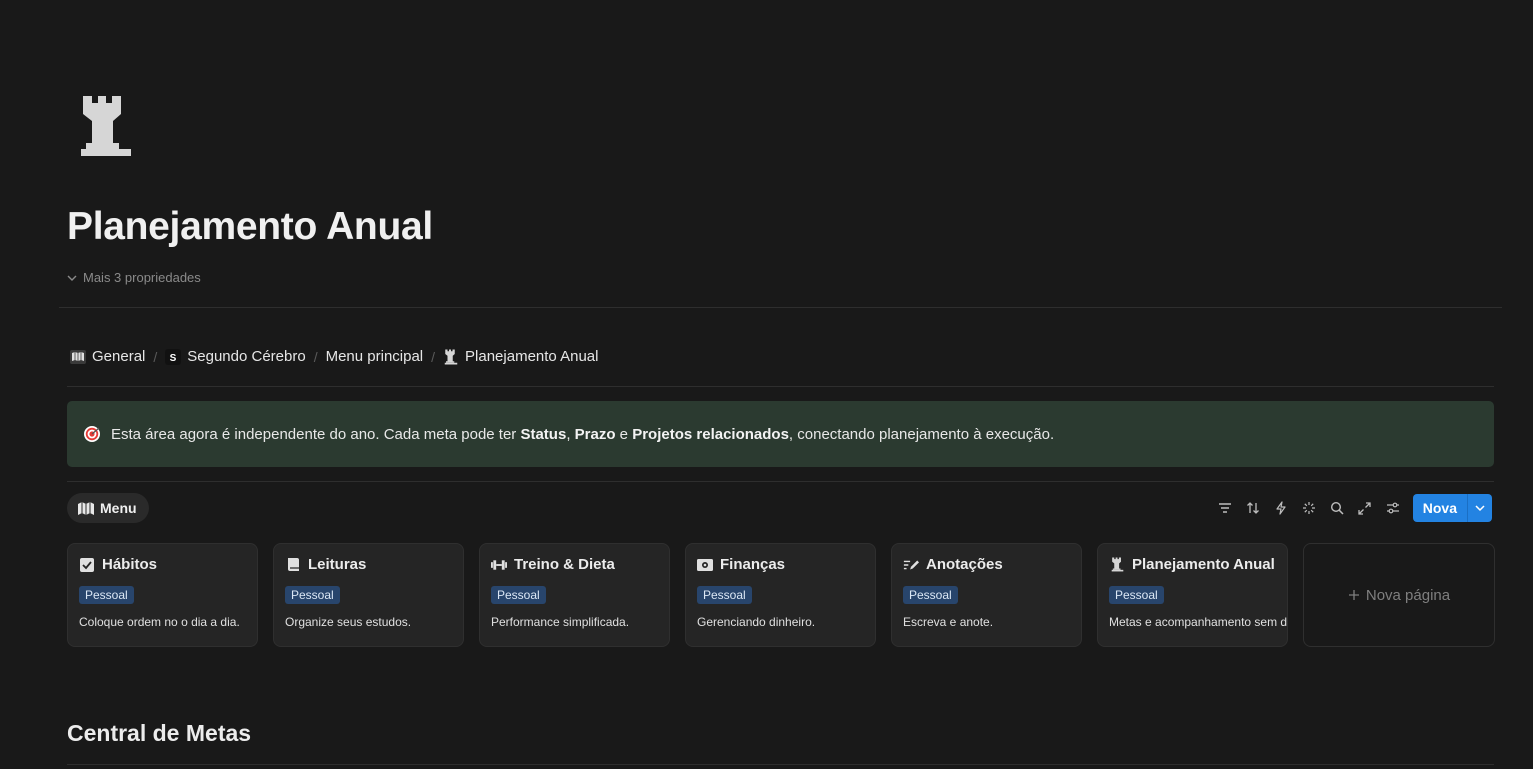  I want to click on filter-icon, so click(1224, 508).